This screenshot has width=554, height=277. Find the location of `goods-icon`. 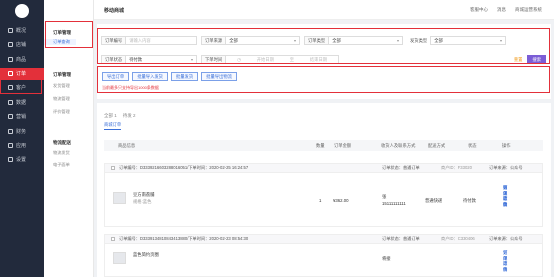

goods-icon is located at coordinates (10, 59).